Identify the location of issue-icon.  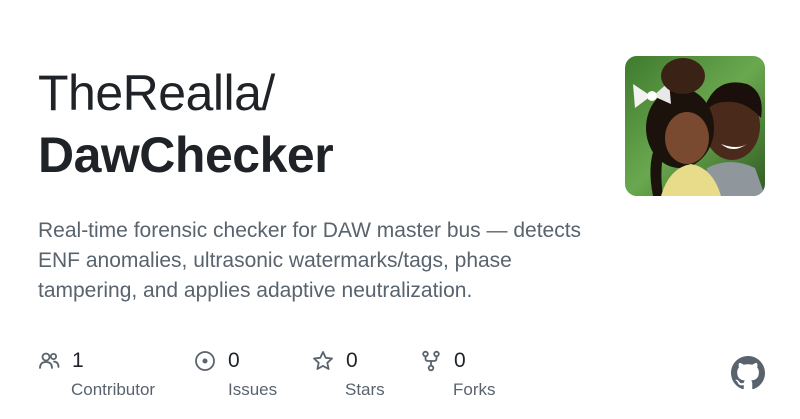
(205, 361).